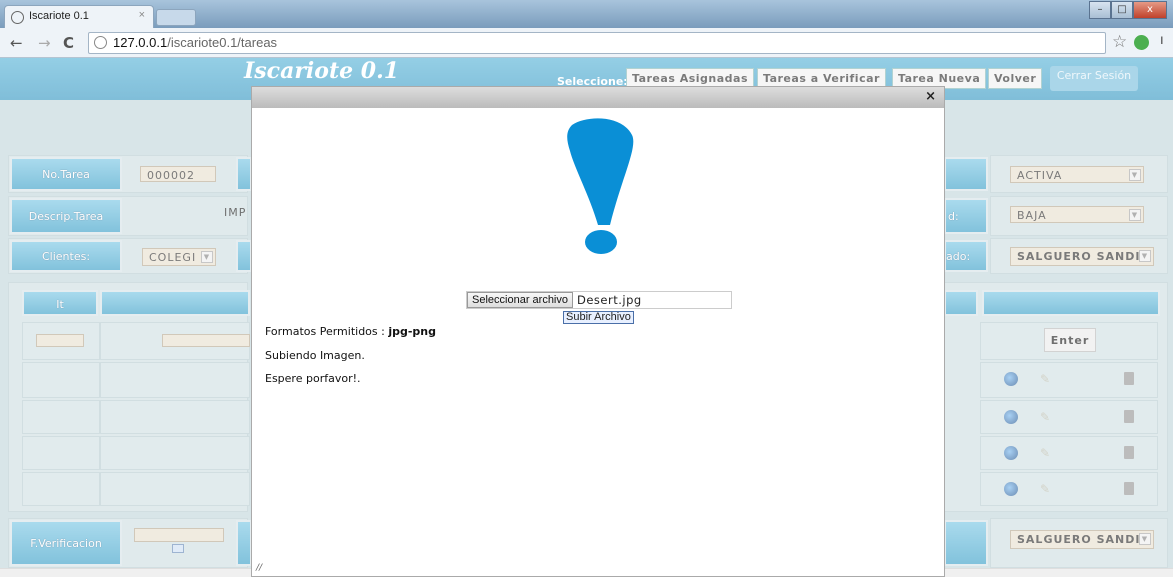  Describe the element at coordinates (930, 96) in the screenshot. I see `close-icon: ×` at that location.